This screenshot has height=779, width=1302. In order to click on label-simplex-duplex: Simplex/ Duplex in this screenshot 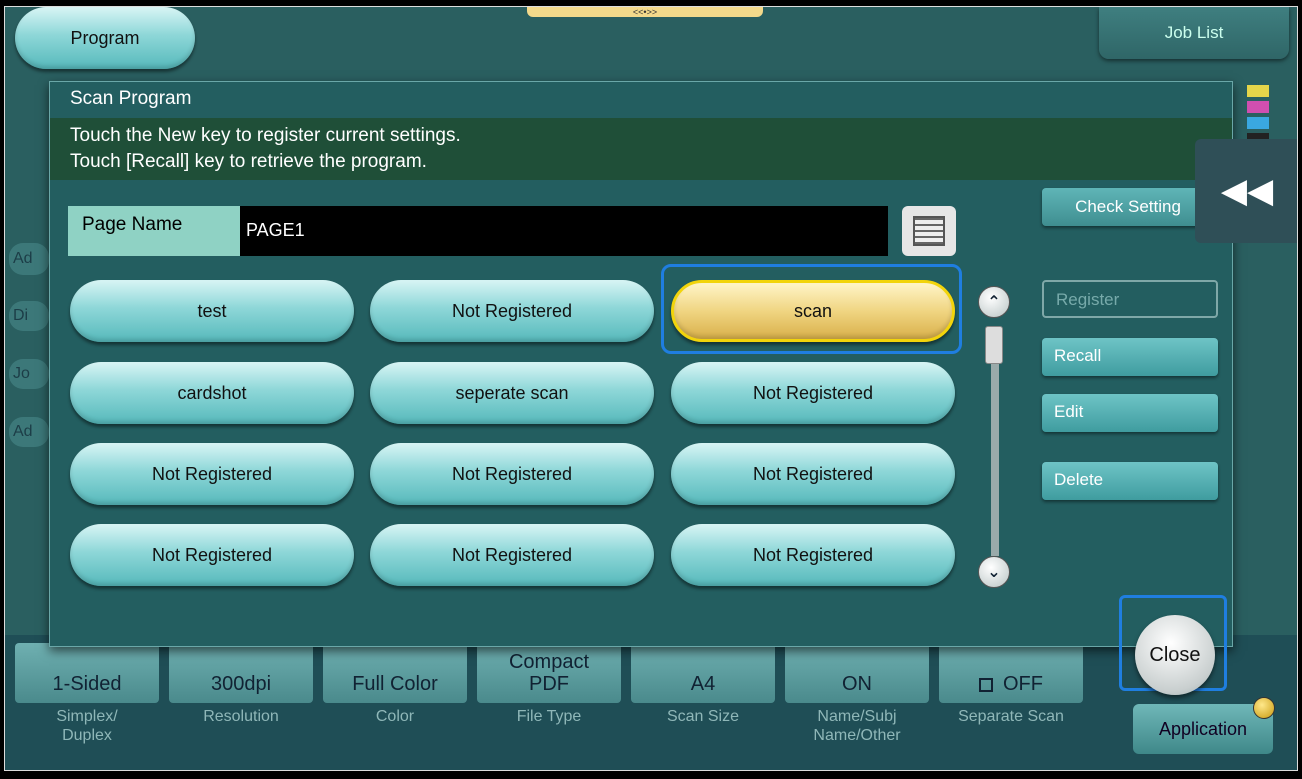, I will do `click(87, 726)`.